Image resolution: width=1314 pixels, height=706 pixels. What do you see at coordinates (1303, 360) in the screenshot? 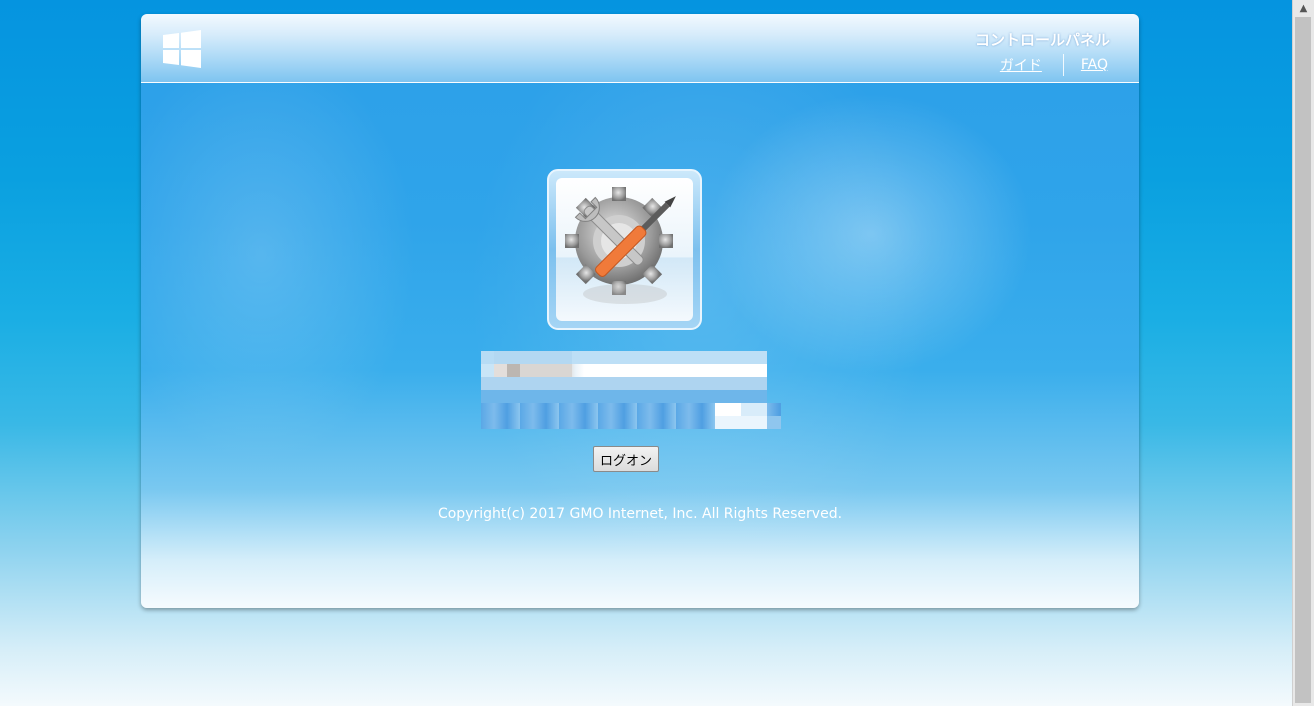
I see `scrollbar-thumb` at bounding box center [1303, 360].